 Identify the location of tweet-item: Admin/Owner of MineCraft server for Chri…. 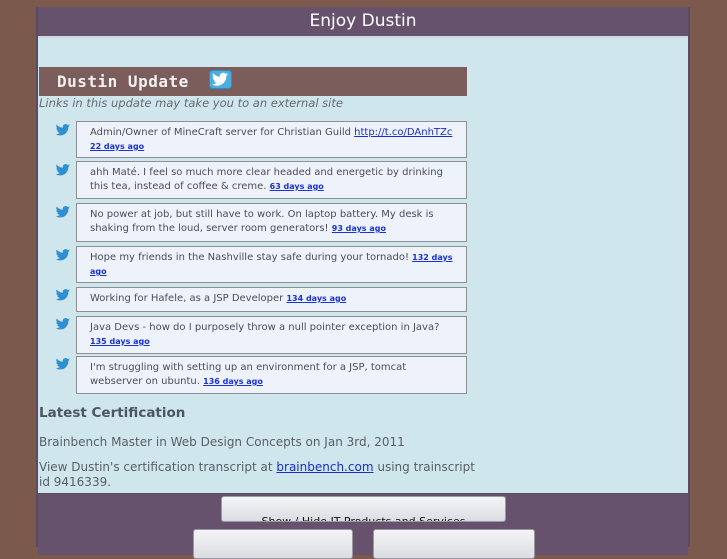
(271, 139).